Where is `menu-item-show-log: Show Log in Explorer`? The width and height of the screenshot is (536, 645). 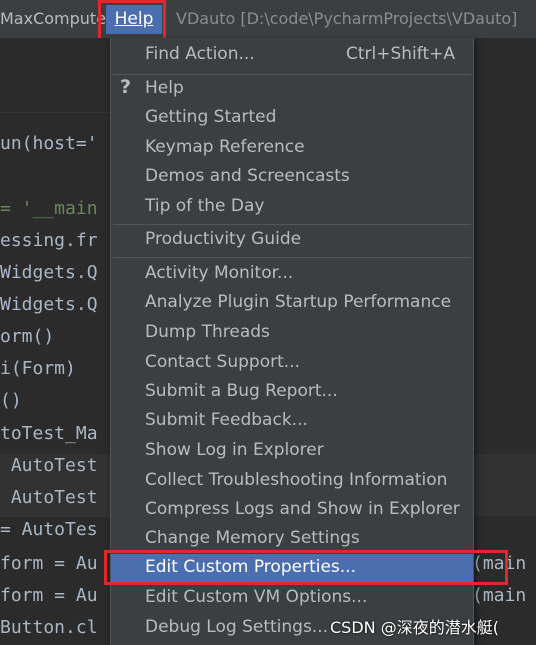
menu-item-show-log: Show Log in Explorer is located at coordinates (292, 451).